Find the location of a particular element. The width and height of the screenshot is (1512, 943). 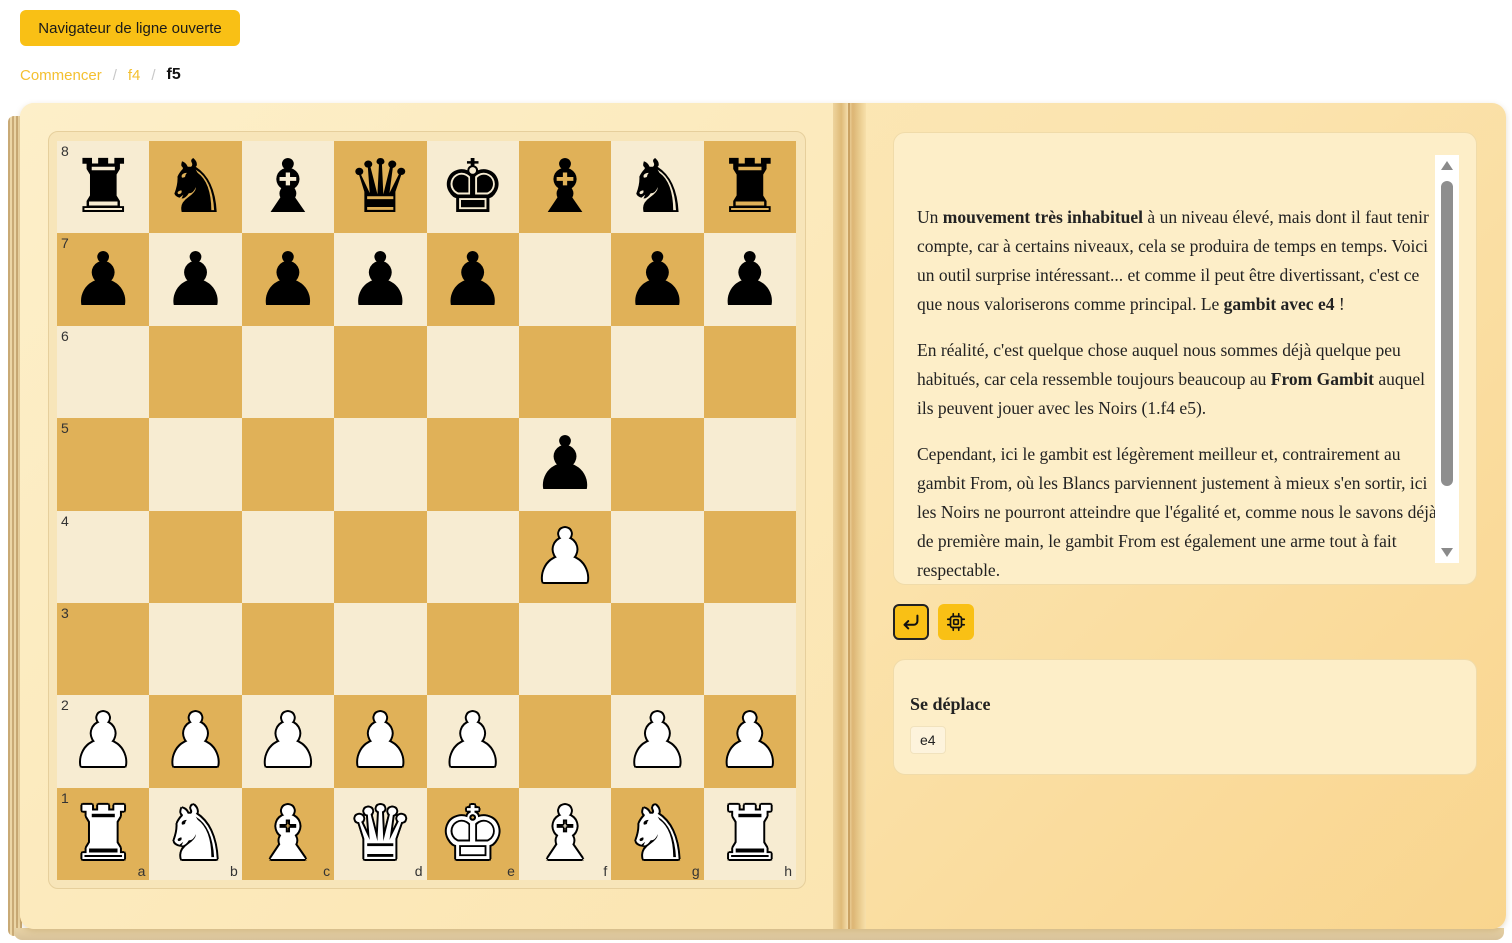

scroll-thumb is located at coordinates (1447, 333).